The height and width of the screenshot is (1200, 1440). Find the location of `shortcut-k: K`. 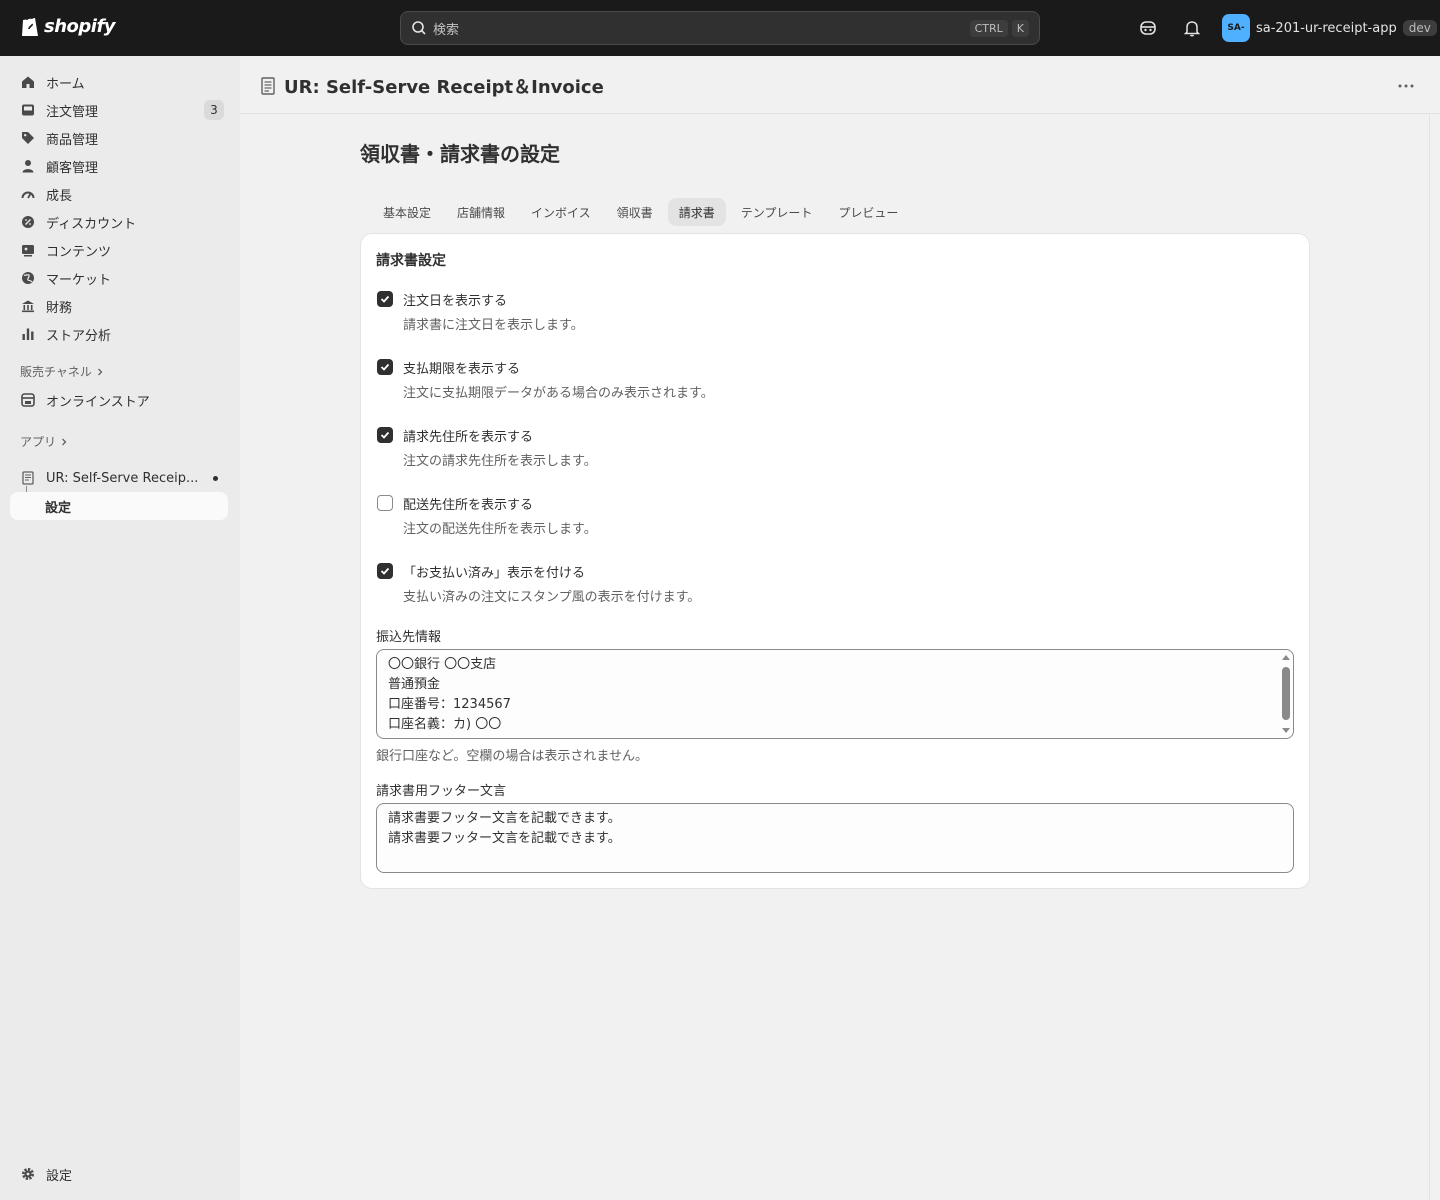

shortcut-k: K is located at coordinates (1020, 28).